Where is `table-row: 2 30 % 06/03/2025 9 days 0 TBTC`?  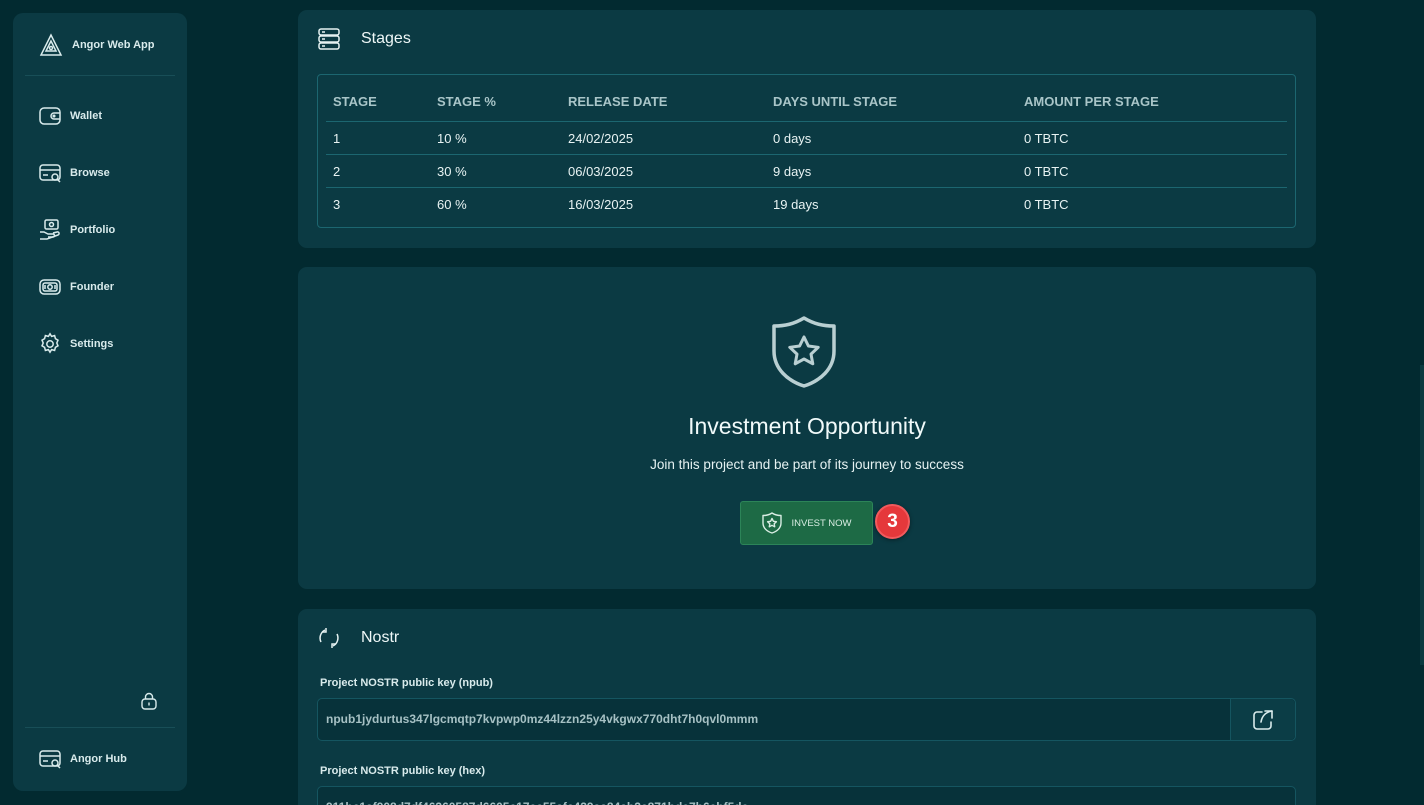 table-row: 2 30 % 06/03/2025 9 days 0 TBTC is located at coordinates (806, 171).